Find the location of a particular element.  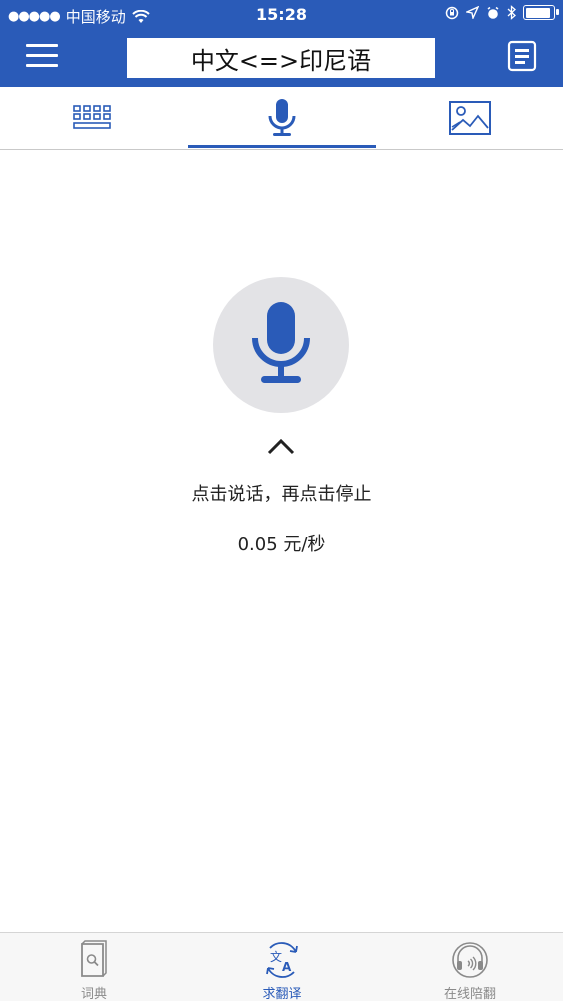

nav-dictionary: 词典 is located at coordinates (94, 967).